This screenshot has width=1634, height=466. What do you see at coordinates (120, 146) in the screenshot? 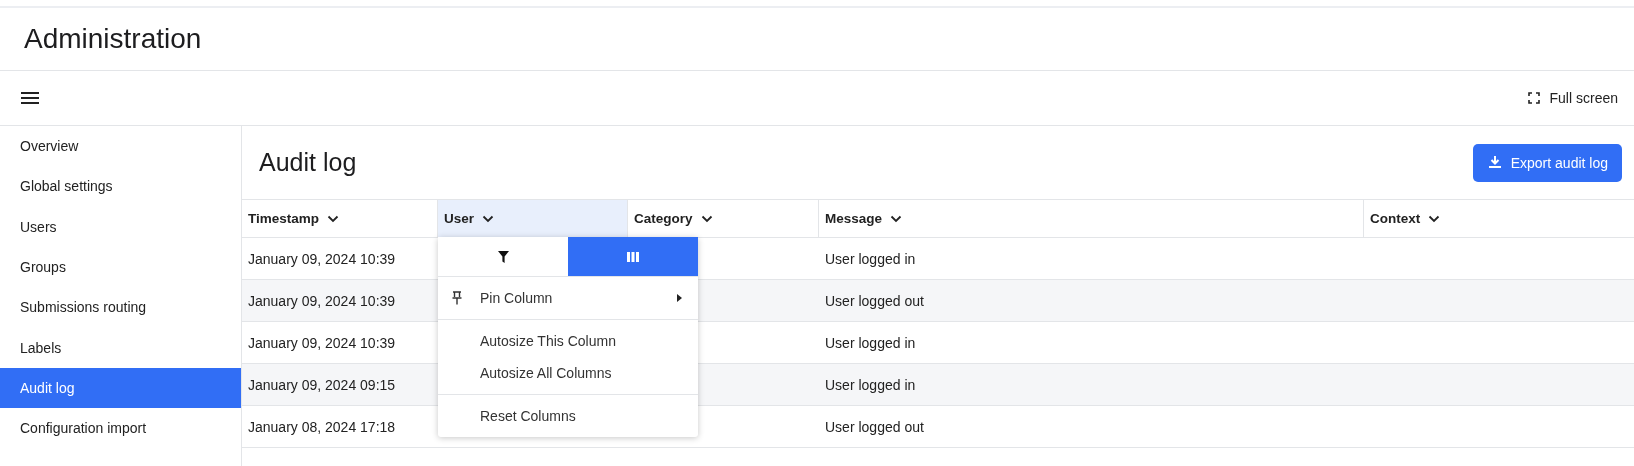
I see `sidebar-item: Overview` at bounding box center [120, 146].